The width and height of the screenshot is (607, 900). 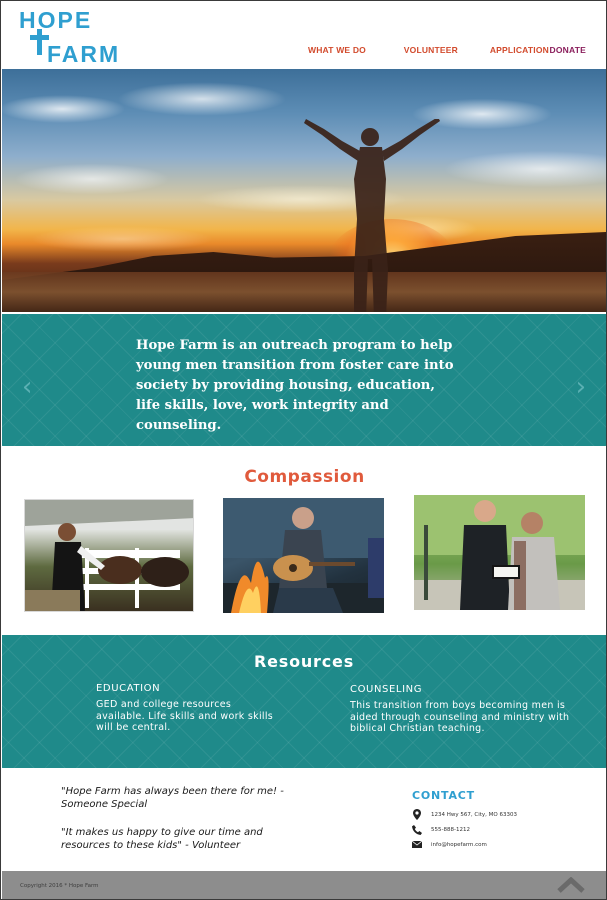 I want to click on contact-email: info@hopefarm.com, so click(x=459, y=845).